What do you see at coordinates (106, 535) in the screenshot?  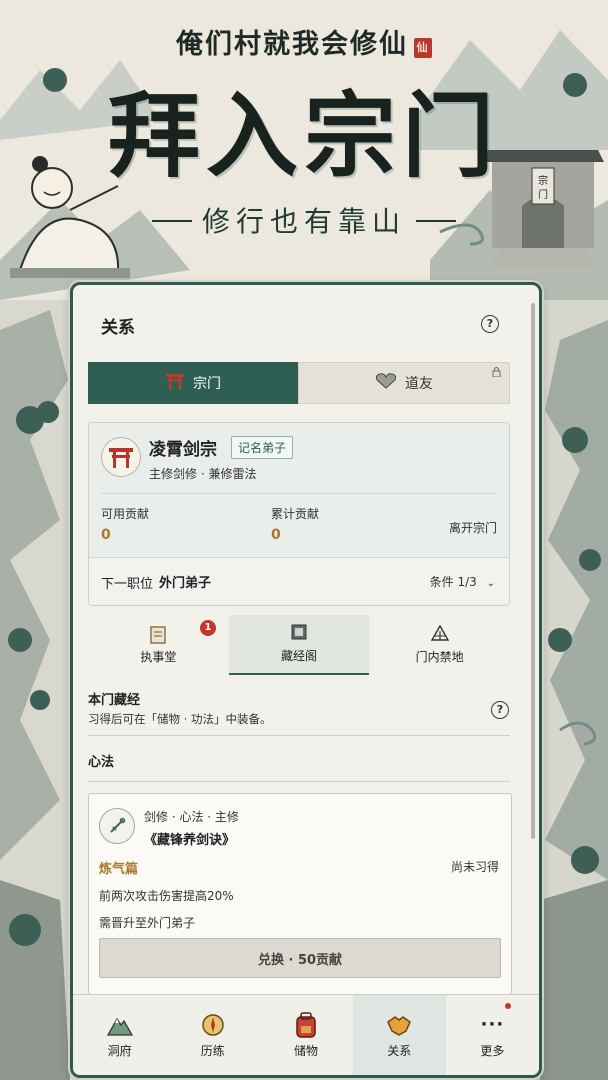 I see `available-contribution-value: 0` at bounding box center [106, 535].